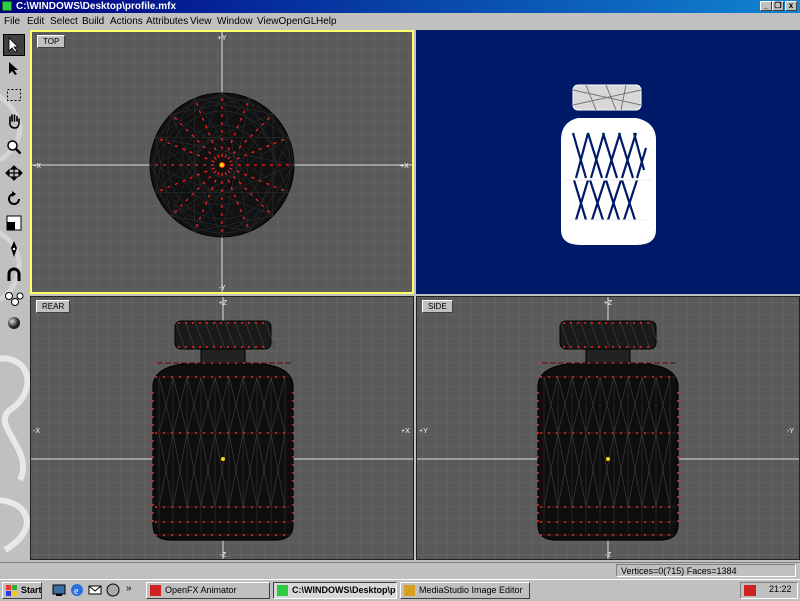 This screenshot has height=601, width=800. I want to click on designer-icon, so click(282, 590).